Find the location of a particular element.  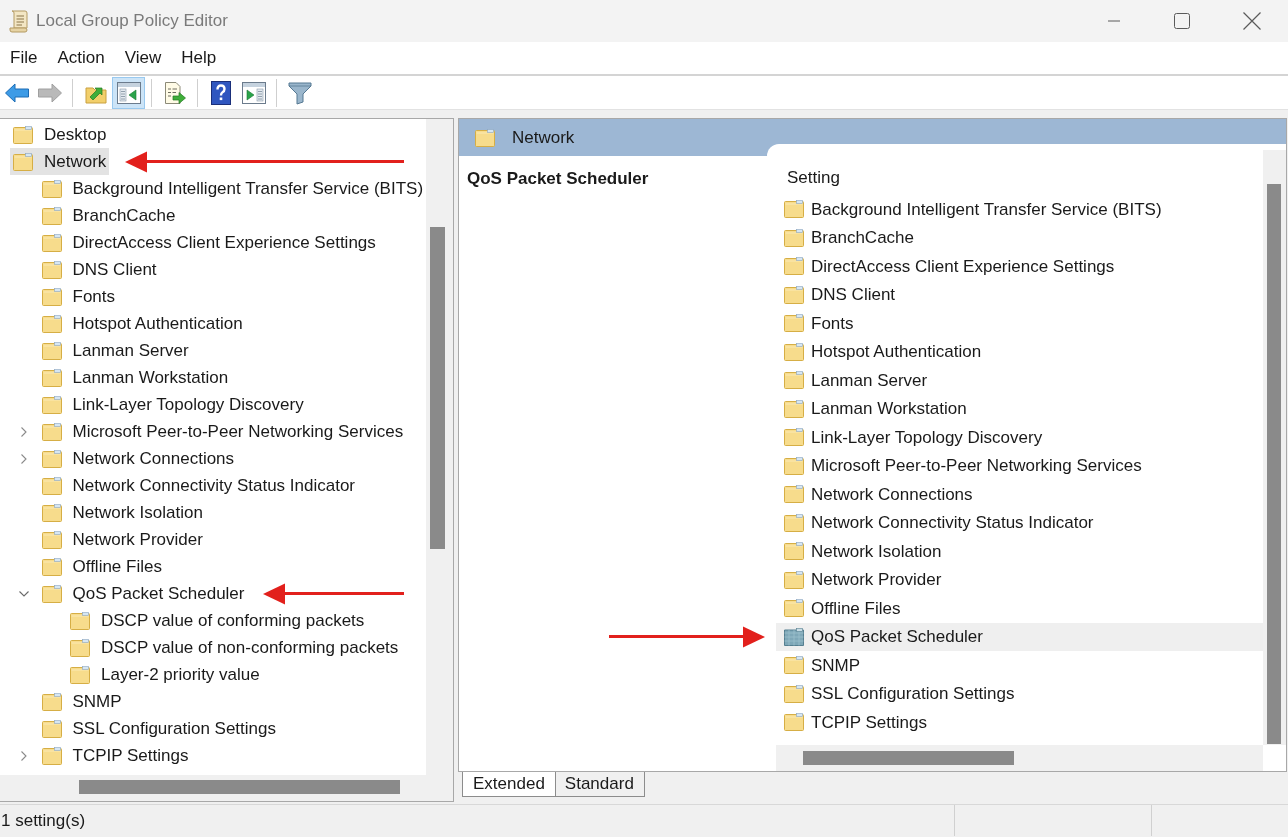

view-tab: Extended is located at coordinates (509, 784).